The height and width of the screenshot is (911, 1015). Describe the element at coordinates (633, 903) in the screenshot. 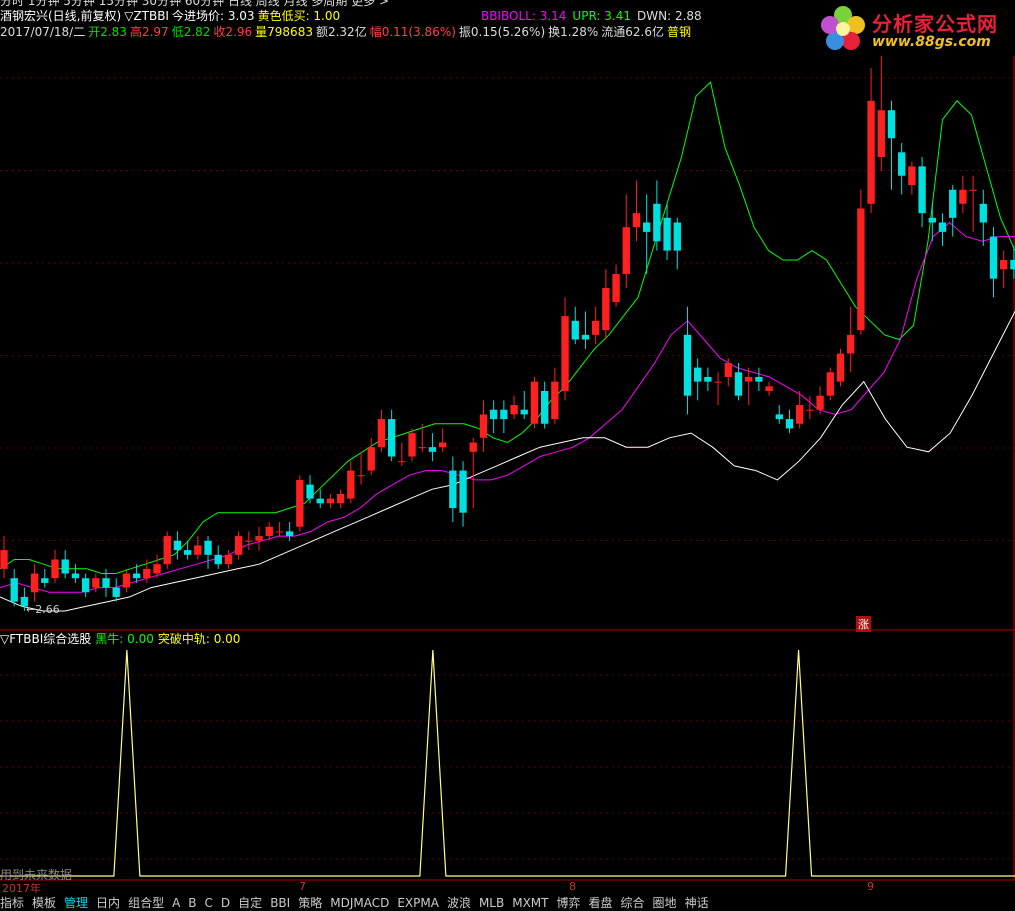

I see `indicator-tab: 综合` at that location.